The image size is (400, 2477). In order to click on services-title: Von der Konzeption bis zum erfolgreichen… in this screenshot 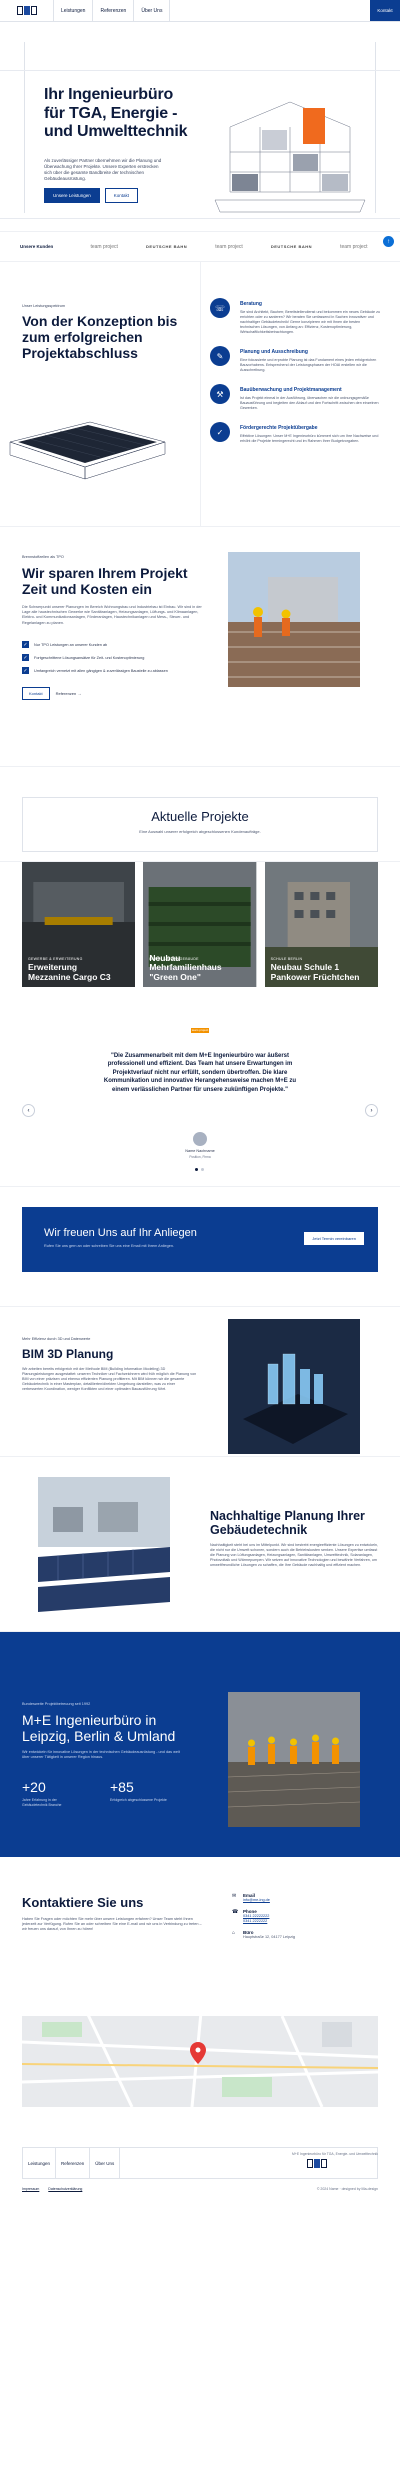, I will do `click(100, 337)`.